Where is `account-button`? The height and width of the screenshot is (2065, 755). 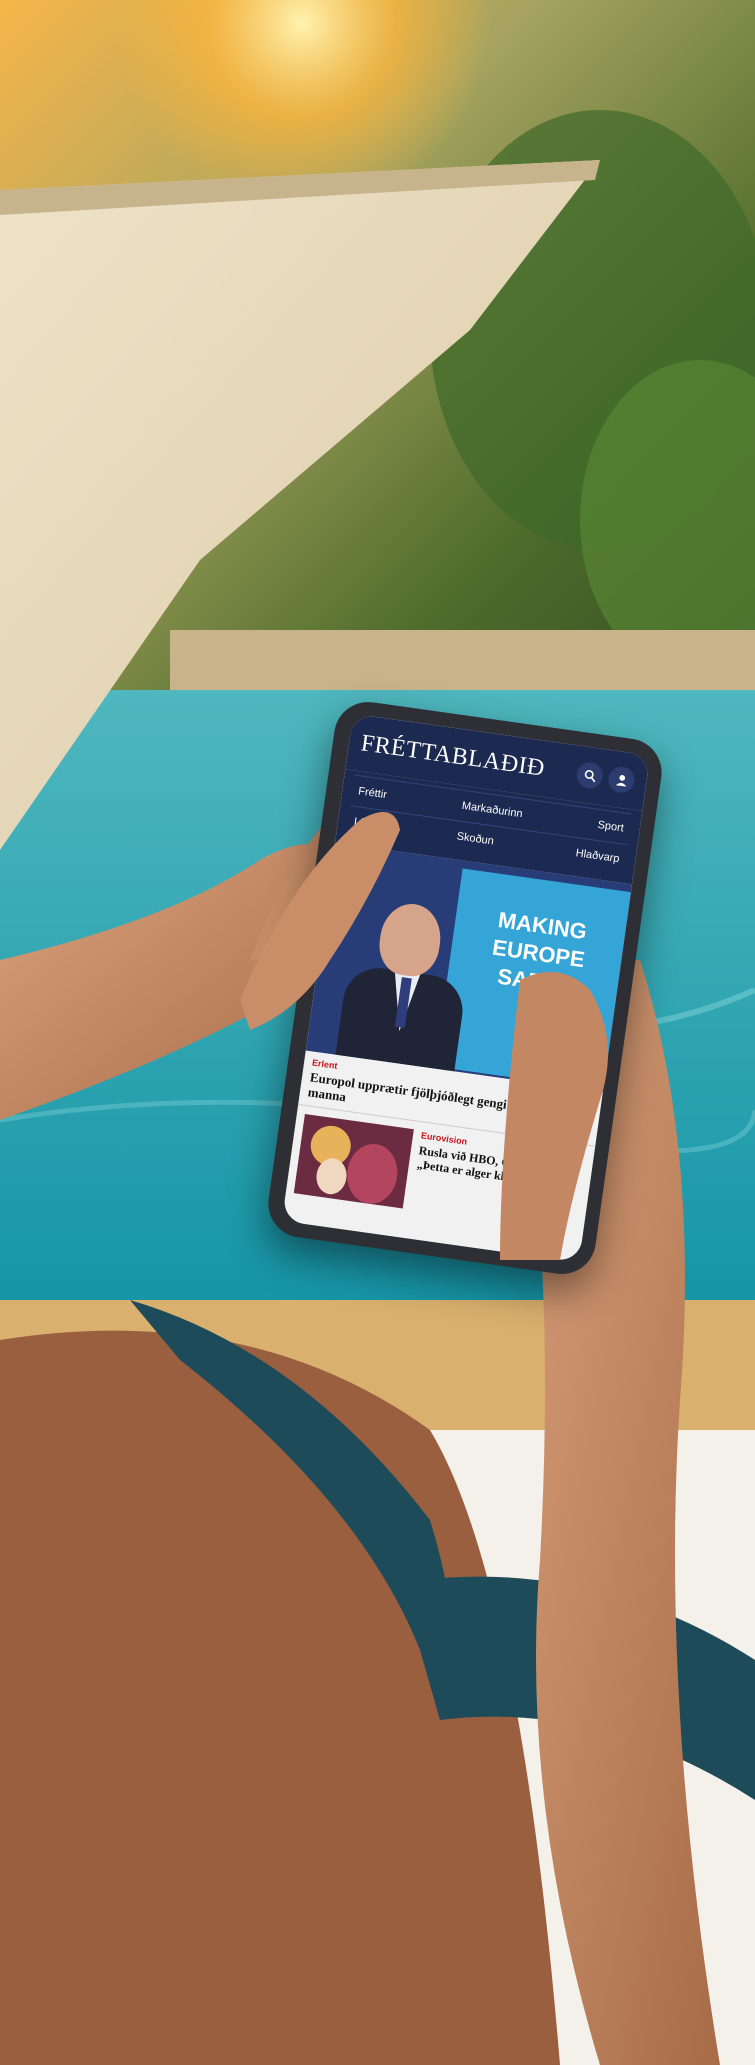 account-button is located at coordinates (621, 780).